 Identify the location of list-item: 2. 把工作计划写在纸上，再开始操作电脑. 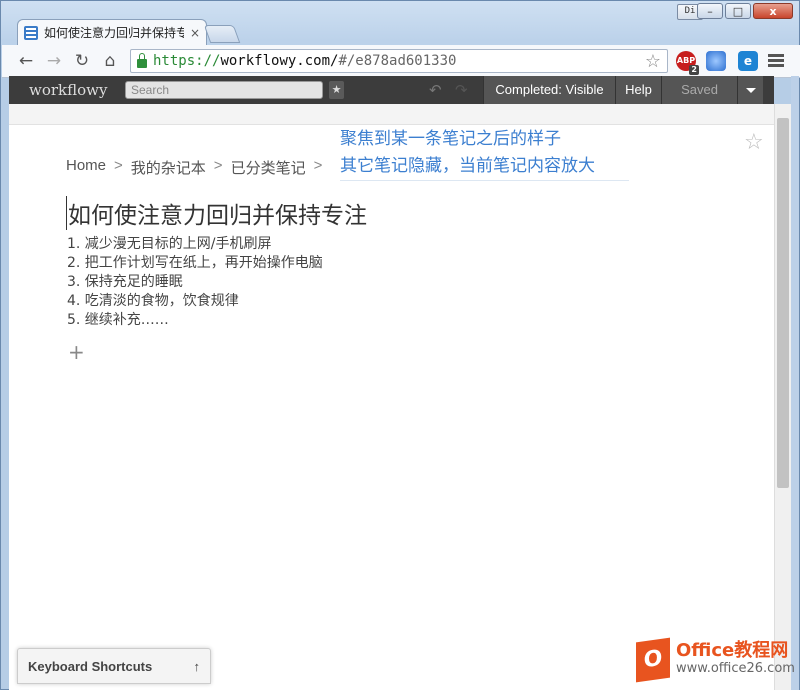
(195, 263).